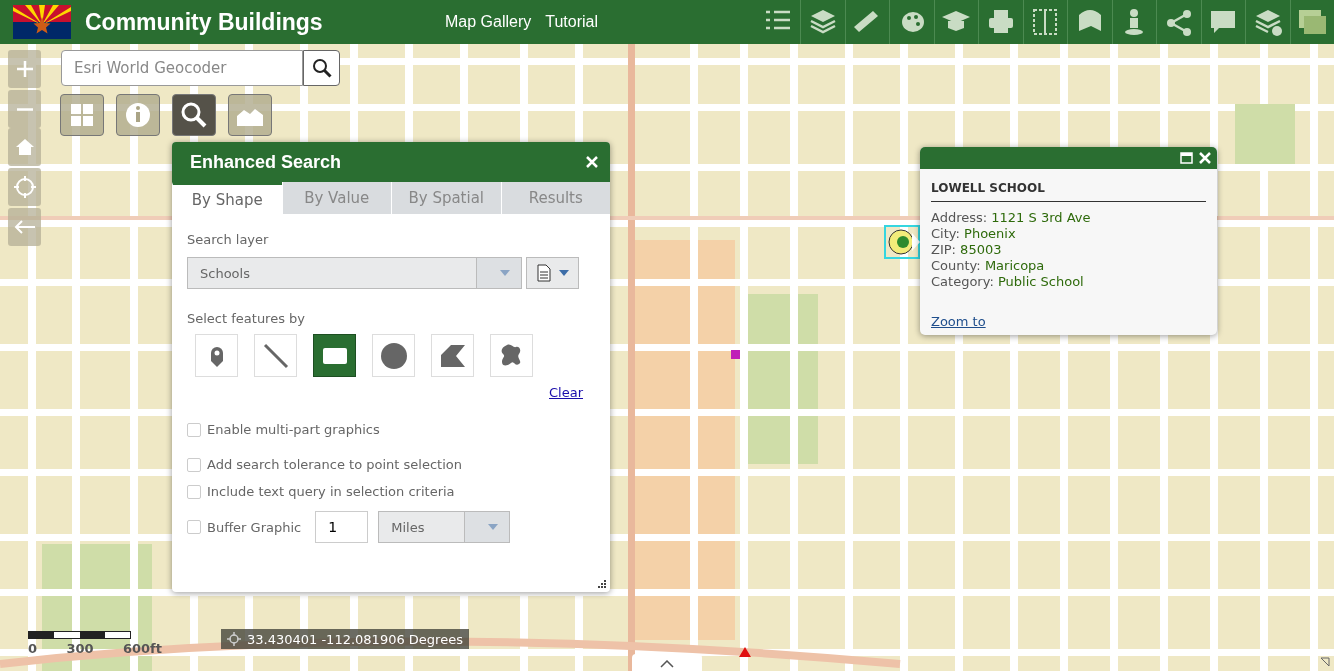 This screenshot has width=1334, height=671. Describe the element at coordinates (988, 266) in the screenshot. I see `attribute-text: County: Maricopa` at that location.